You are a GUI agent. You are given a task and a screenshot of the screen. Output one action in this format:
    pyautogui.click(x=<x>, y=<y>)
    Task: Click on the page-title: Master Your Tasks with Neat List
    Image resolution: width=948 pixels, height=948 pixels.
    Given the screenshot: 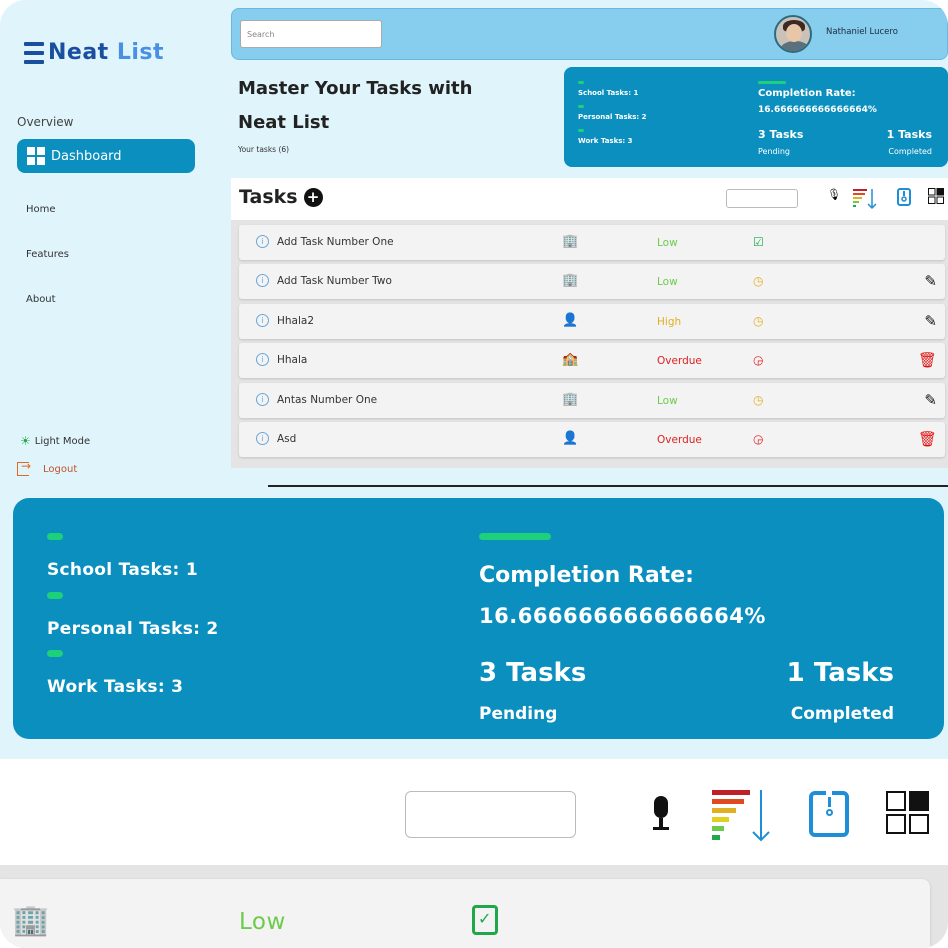 What is the action you would take?
    pyautogui.click(x=388, y=106)
    